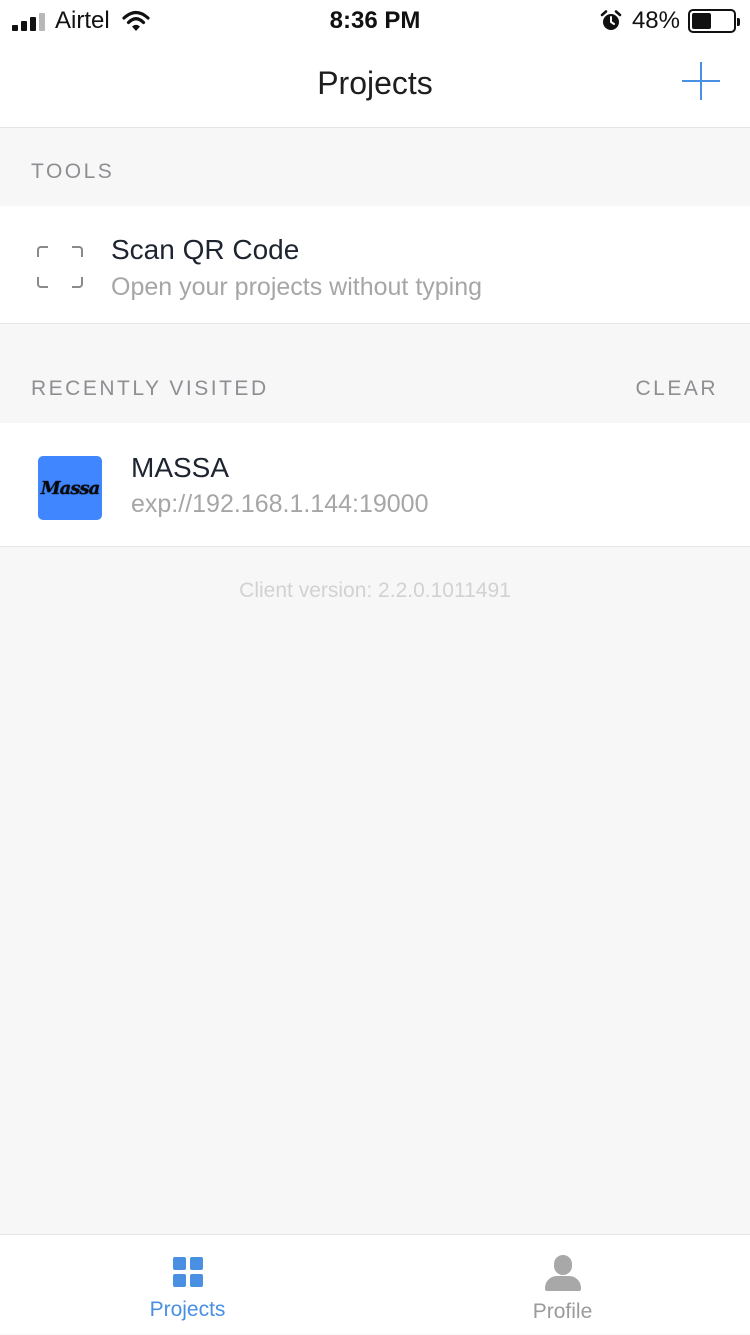 The height and width of the screenshot is (1335, 750). What do you see at coordinates (150, 388) in the screenshot?
I see `recent-header-label: RECENTLY VISITED` at bounding box center [150, 388].